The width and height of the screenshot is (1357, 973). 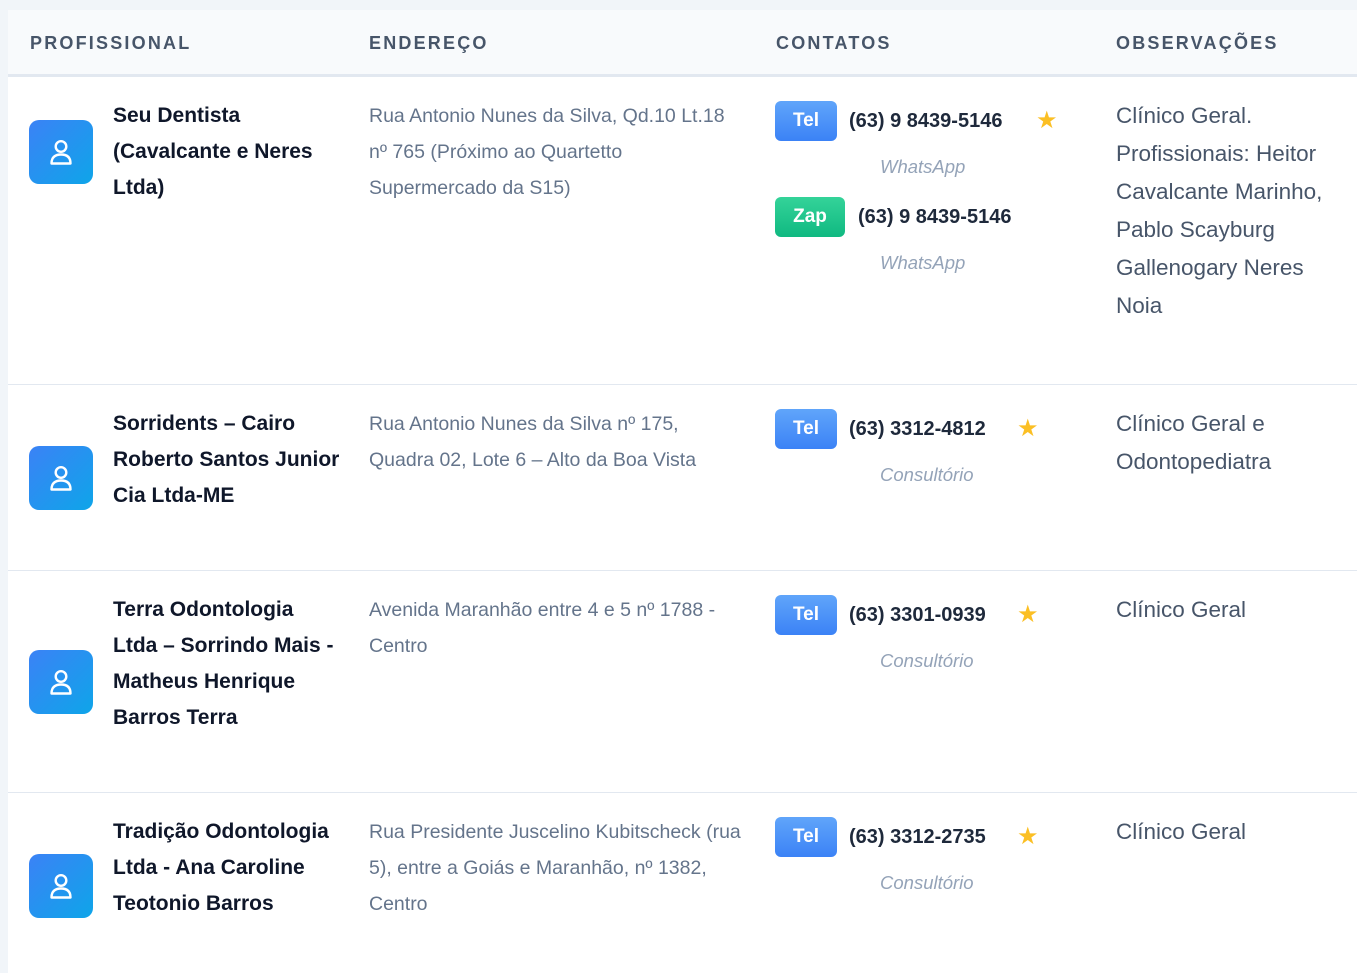 I want to click on zap-badge: Zap, so click(x=810, y=217).